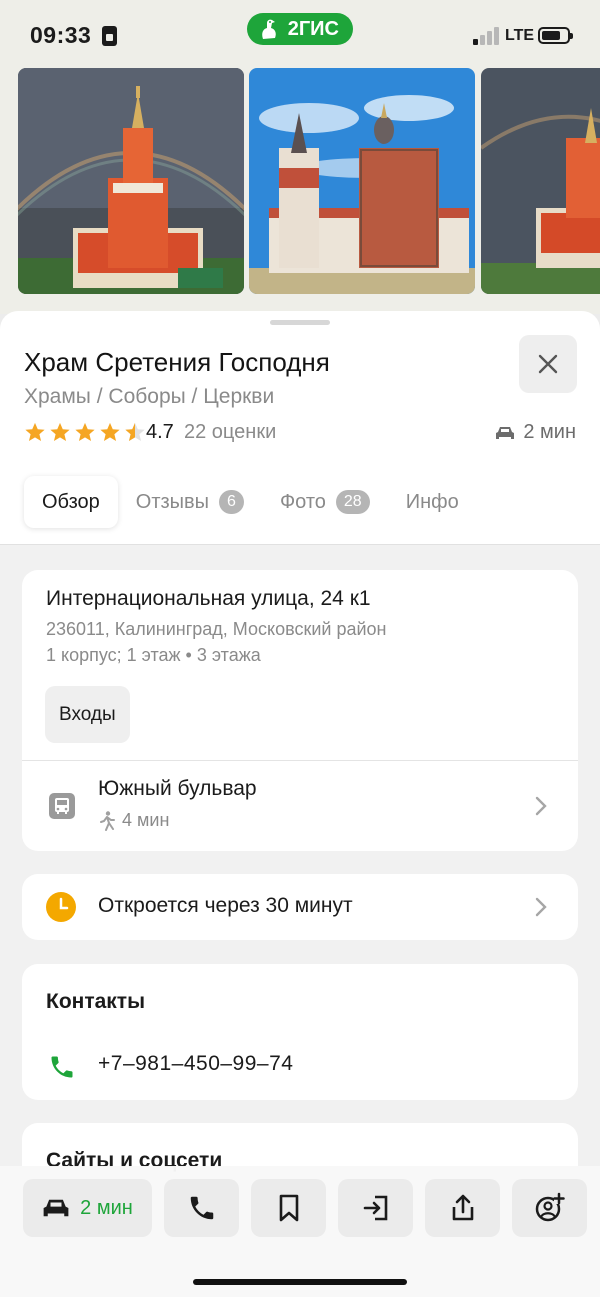  I want to click on tab-label: Инфо, so click(432, 501).